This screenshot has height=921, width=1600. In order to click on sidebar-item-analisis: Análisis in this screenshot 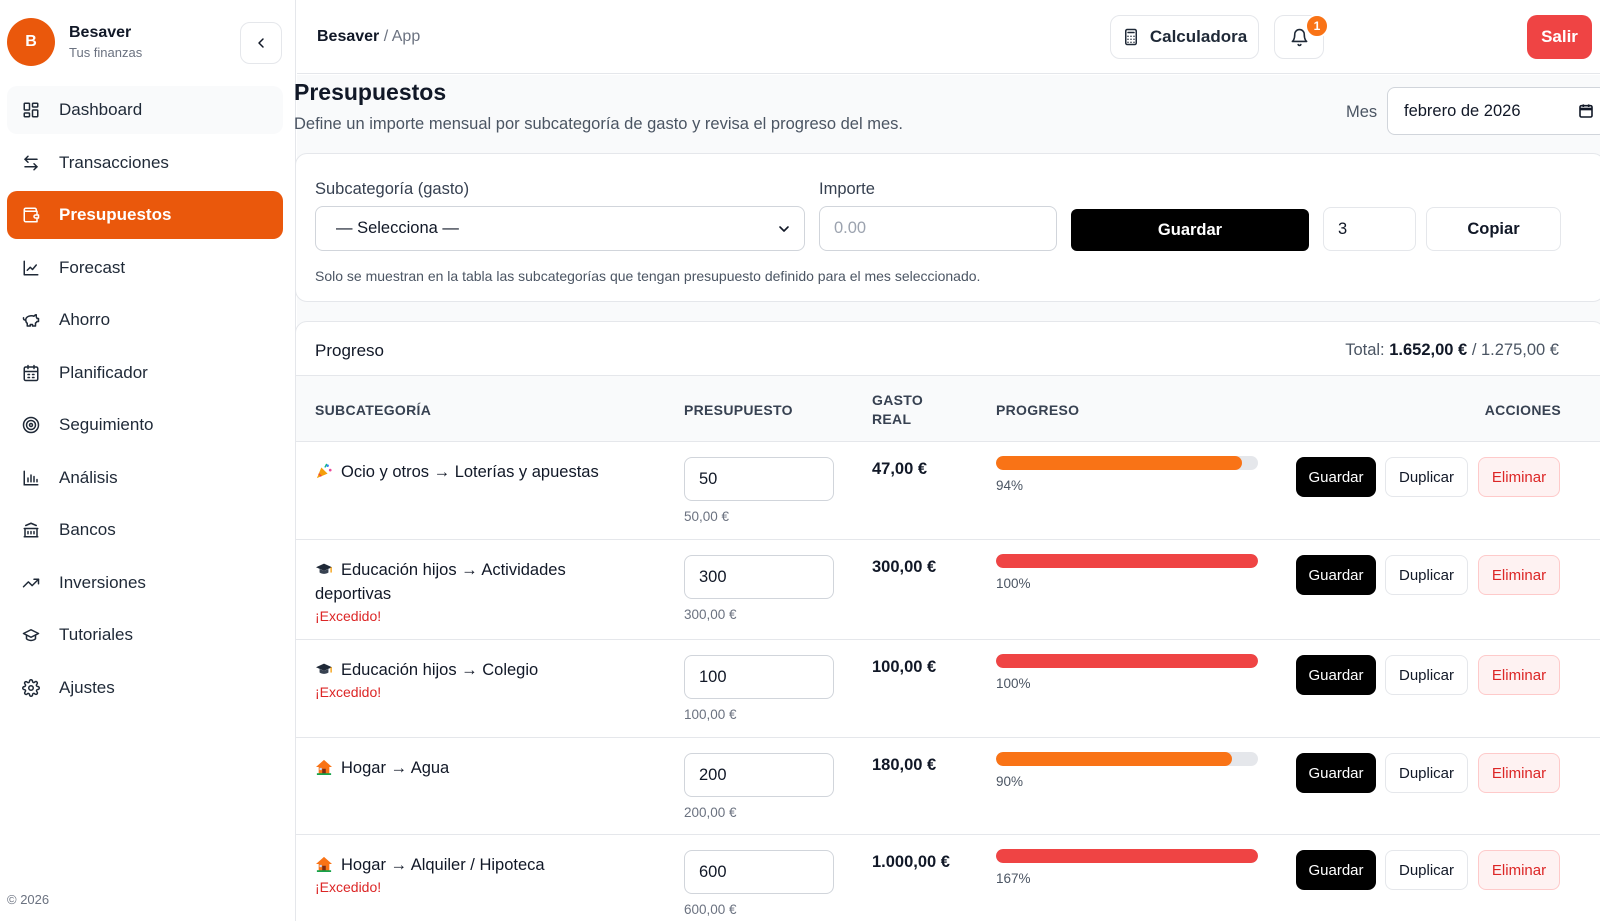, I will do `click(145, 478)`.